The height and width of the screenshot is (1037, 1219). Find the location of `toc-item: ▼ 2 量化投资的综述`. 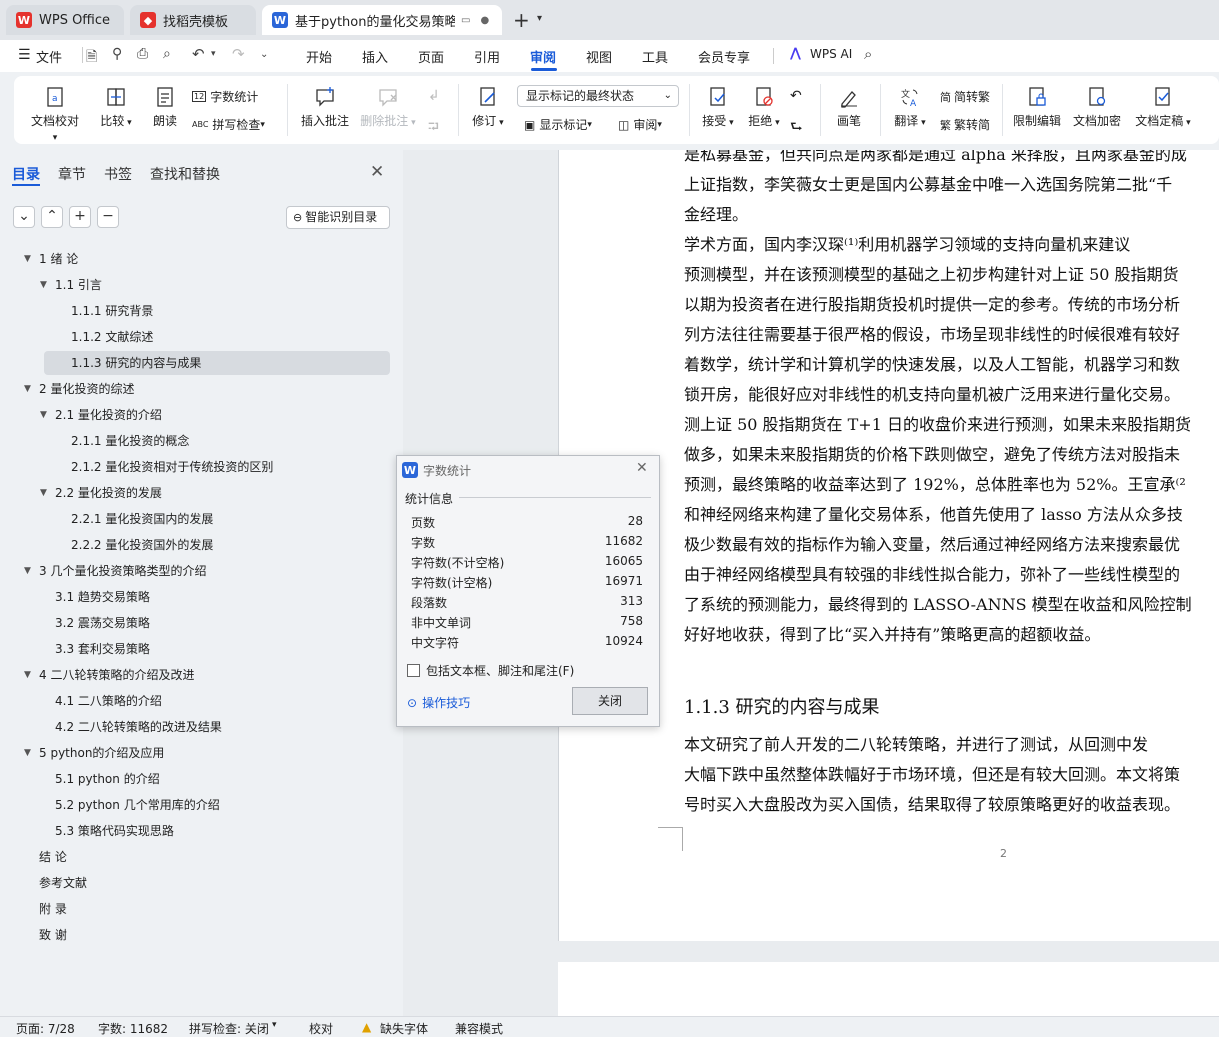

toc-item: ▼ 2 量化投资的综述 is located at coordinates (201, 389).